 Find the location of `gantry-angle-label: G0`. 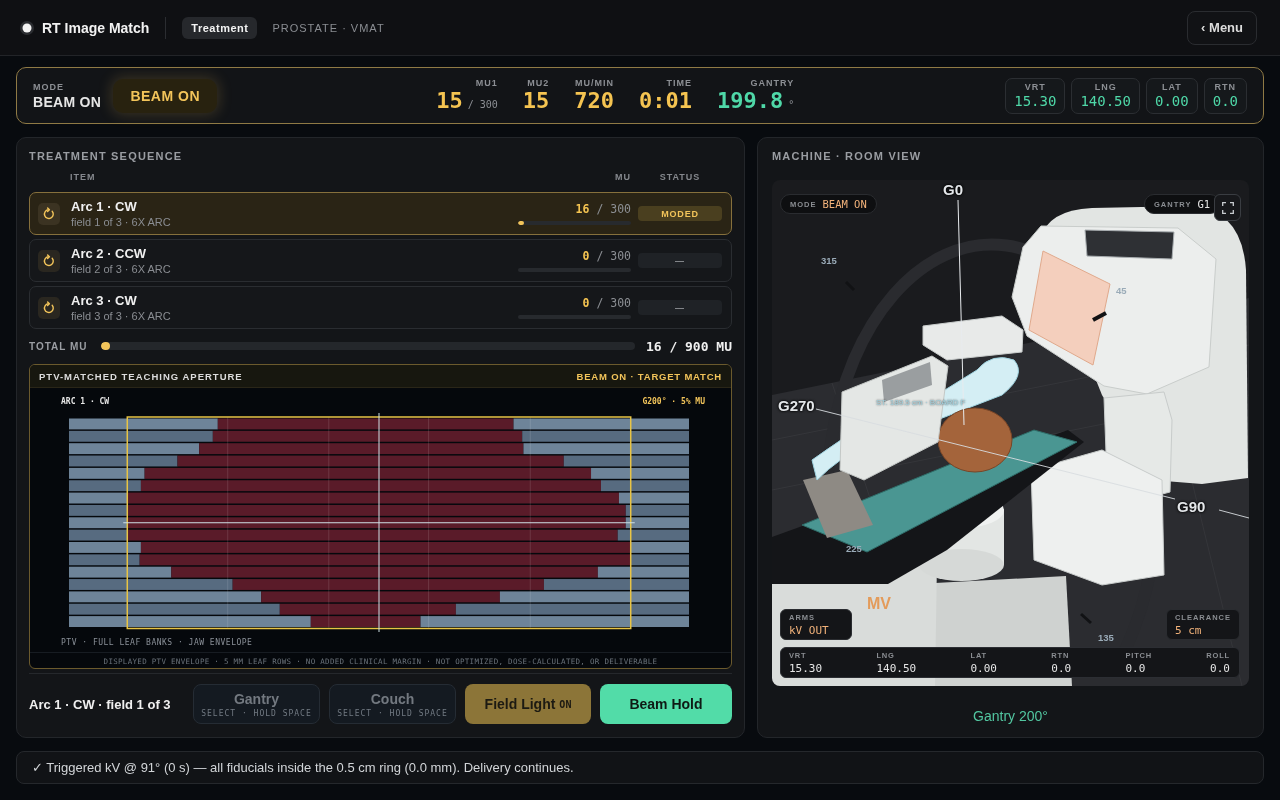

gantry-angle-label: G0 is located at coordinates (953, 189).